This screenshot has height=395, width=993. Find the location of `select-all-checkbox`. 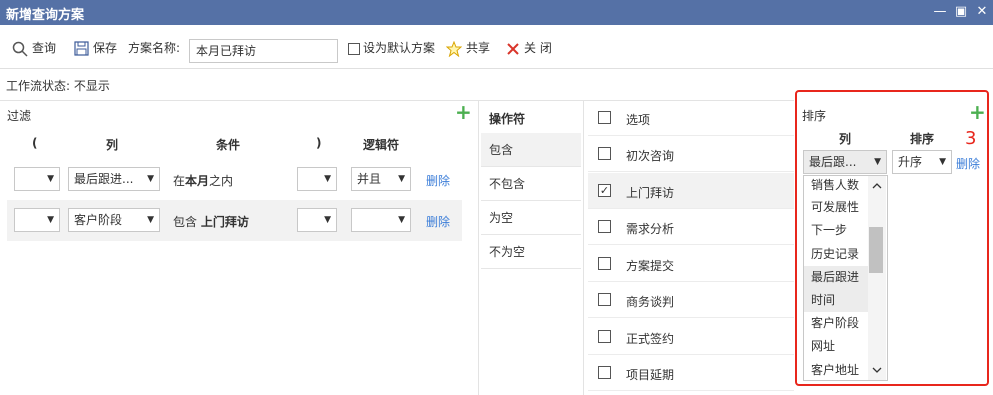

select-all-checkbox is located at coordinates (604, 117).